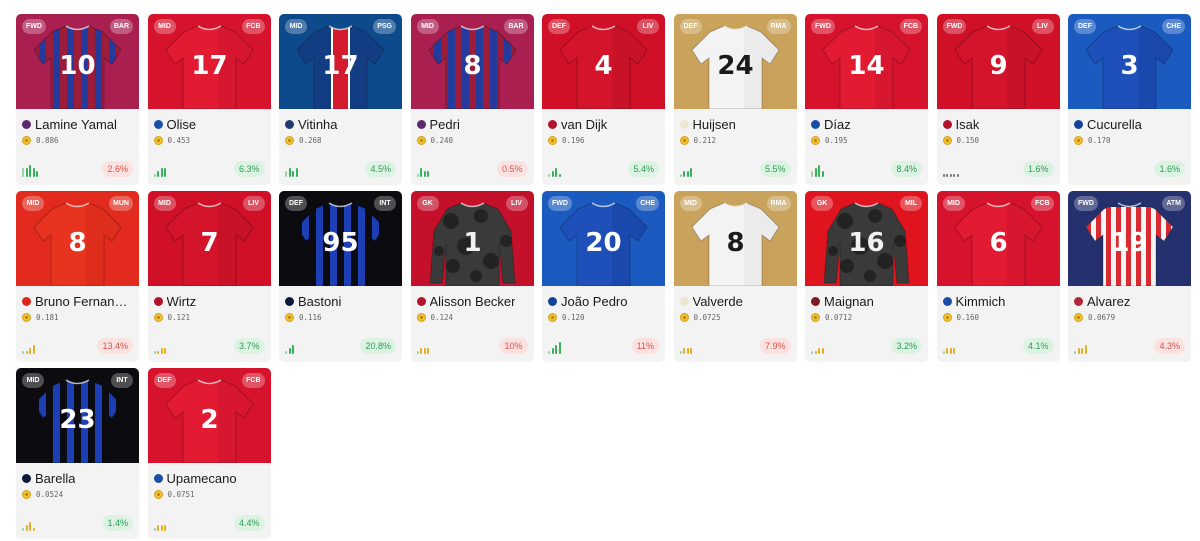  What do you see at coordinates (910, 26) in the screenshot?
I see `club-badge: FCB` at bounding box center [910, 26].